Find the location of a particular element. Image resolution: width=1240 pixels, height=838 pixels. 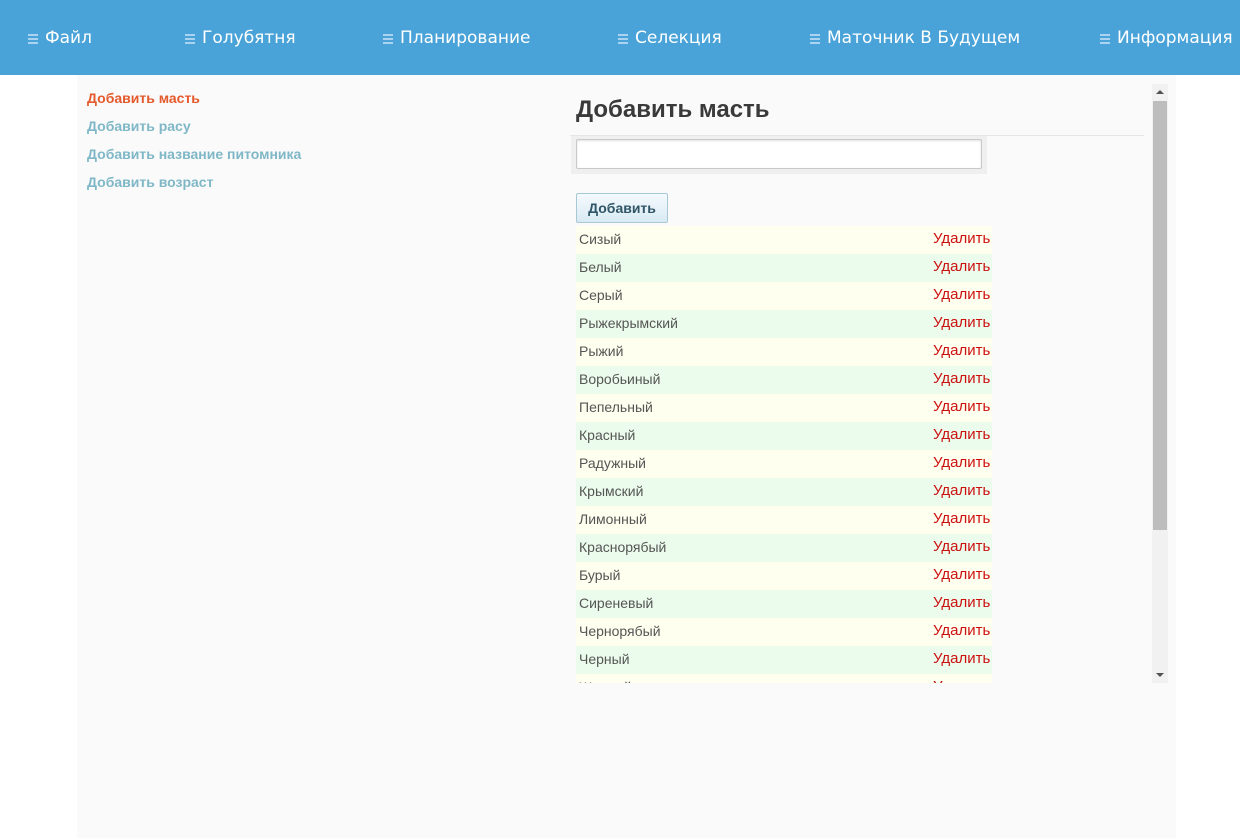

add-button: Добавить is located at coordinates (622, 208).